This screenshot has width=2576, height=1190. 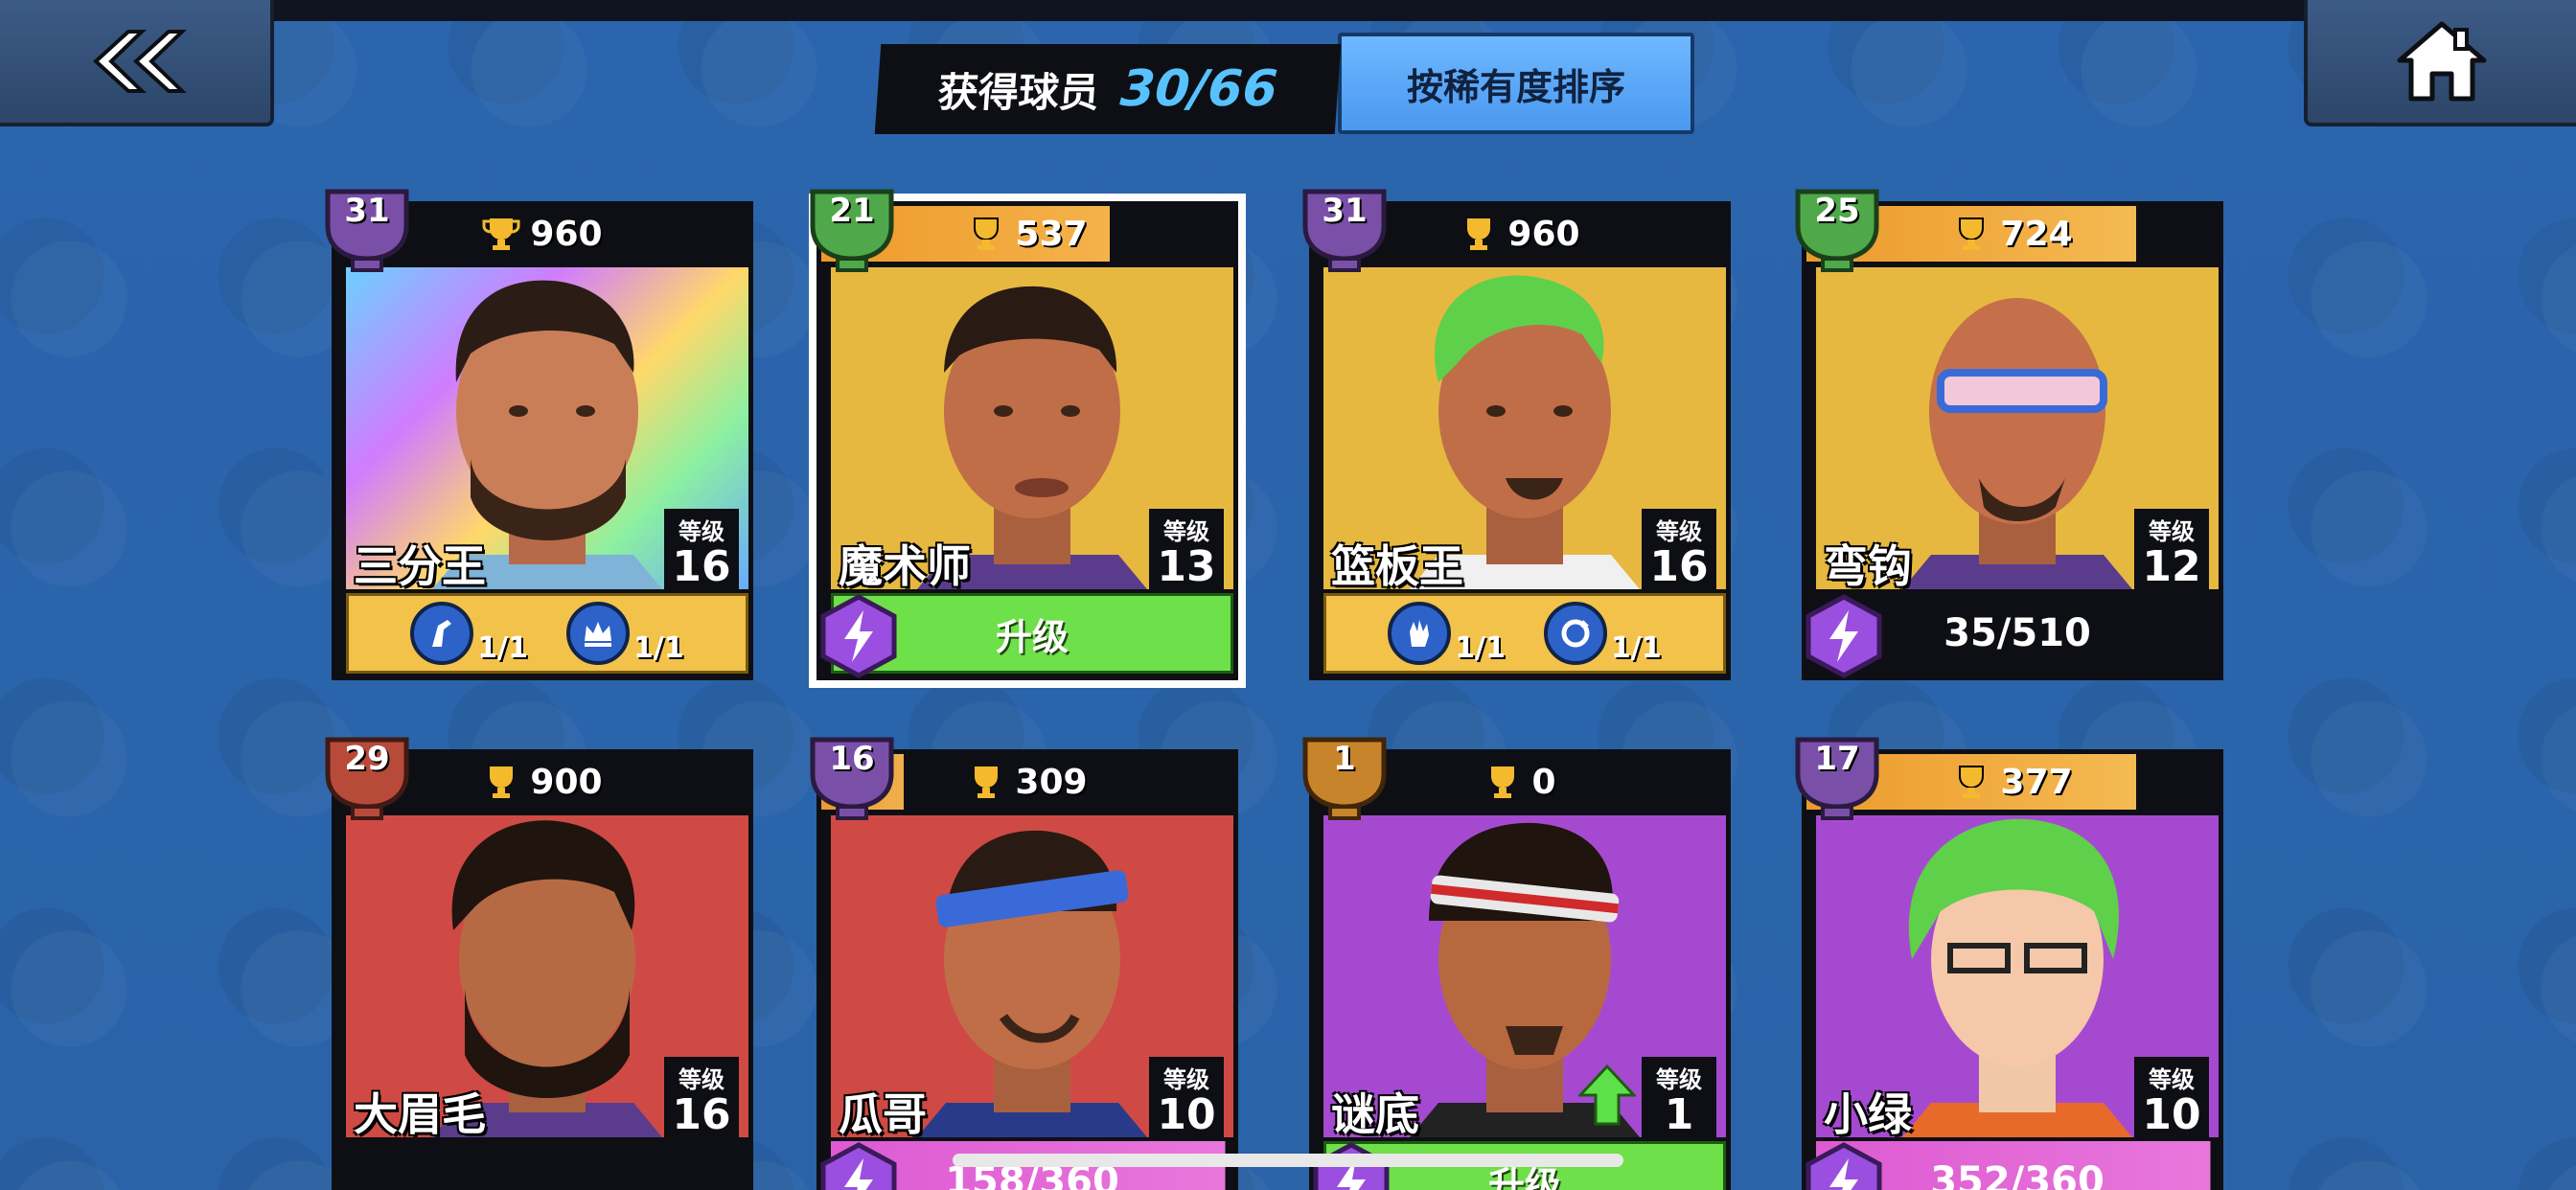 I want to click on rarity-number: 29, so click(x=367, y=759).